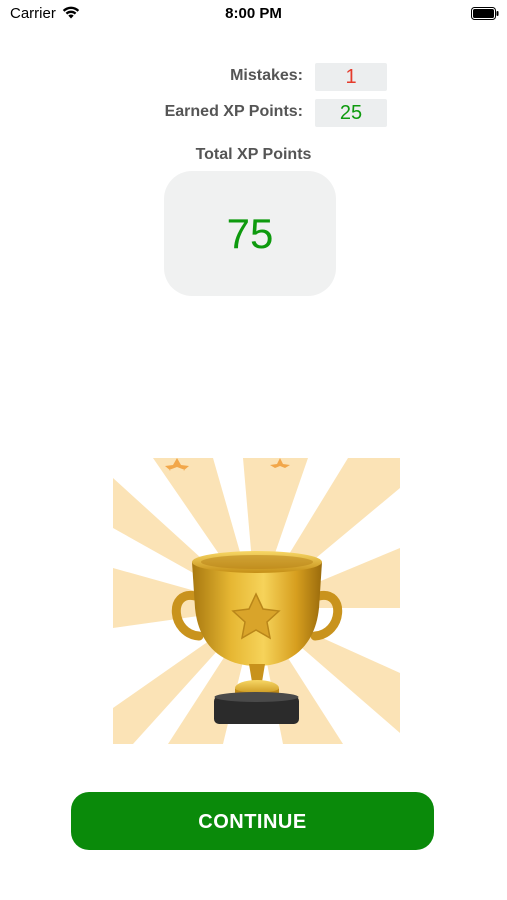 The image size is (507, 900). I want to click on continue-button: CONTINUE, so click(252, 821).